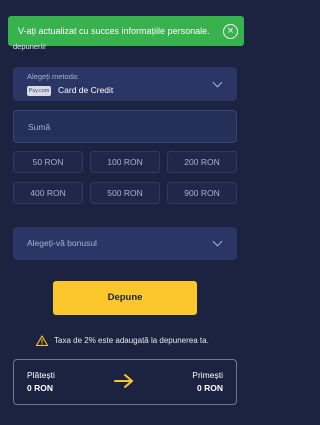  I want to click on pay-amount: 0 RON, so click(40, 388).